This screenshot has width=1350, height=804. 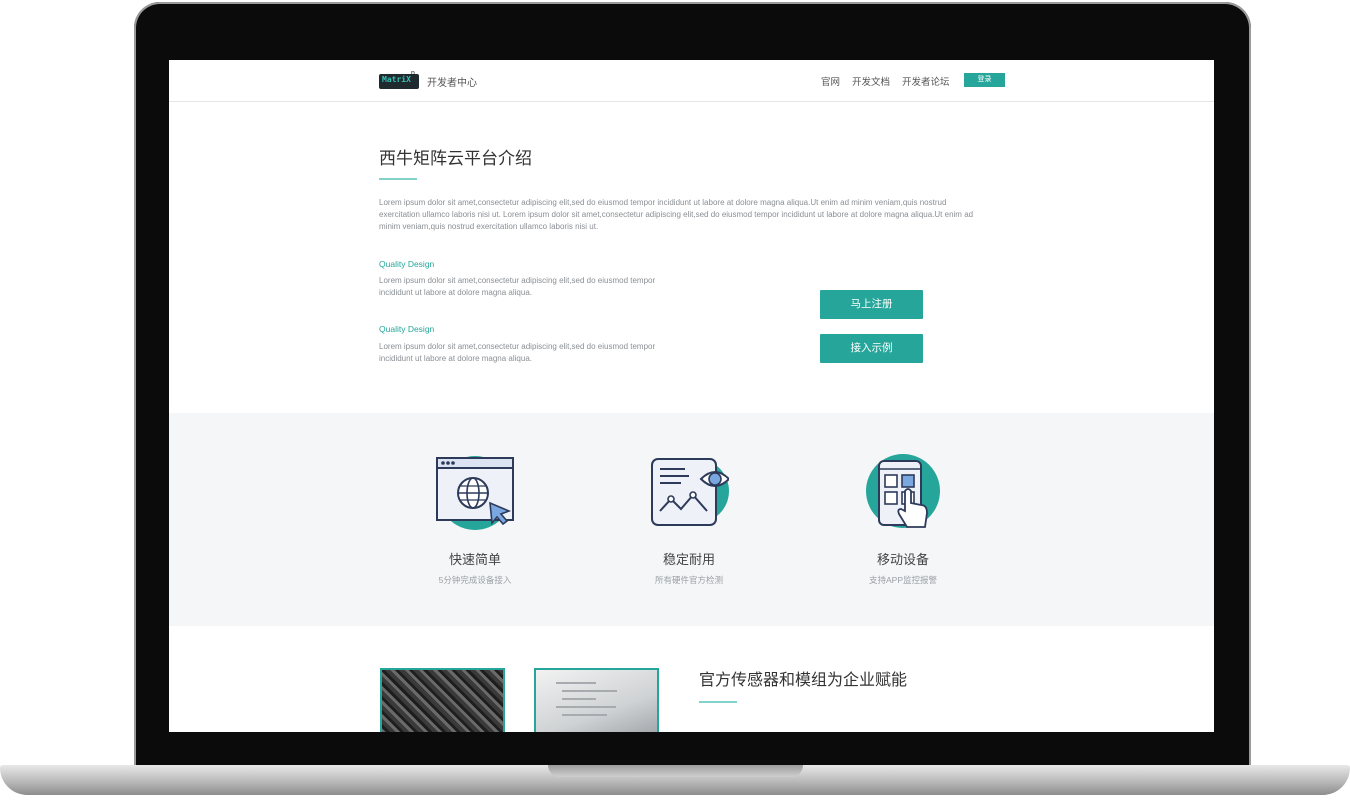 What do you see at coordinates (452, 83) in the screenshot?
I see `nav-title: 开发者中心` at bounding box center [452, 83].